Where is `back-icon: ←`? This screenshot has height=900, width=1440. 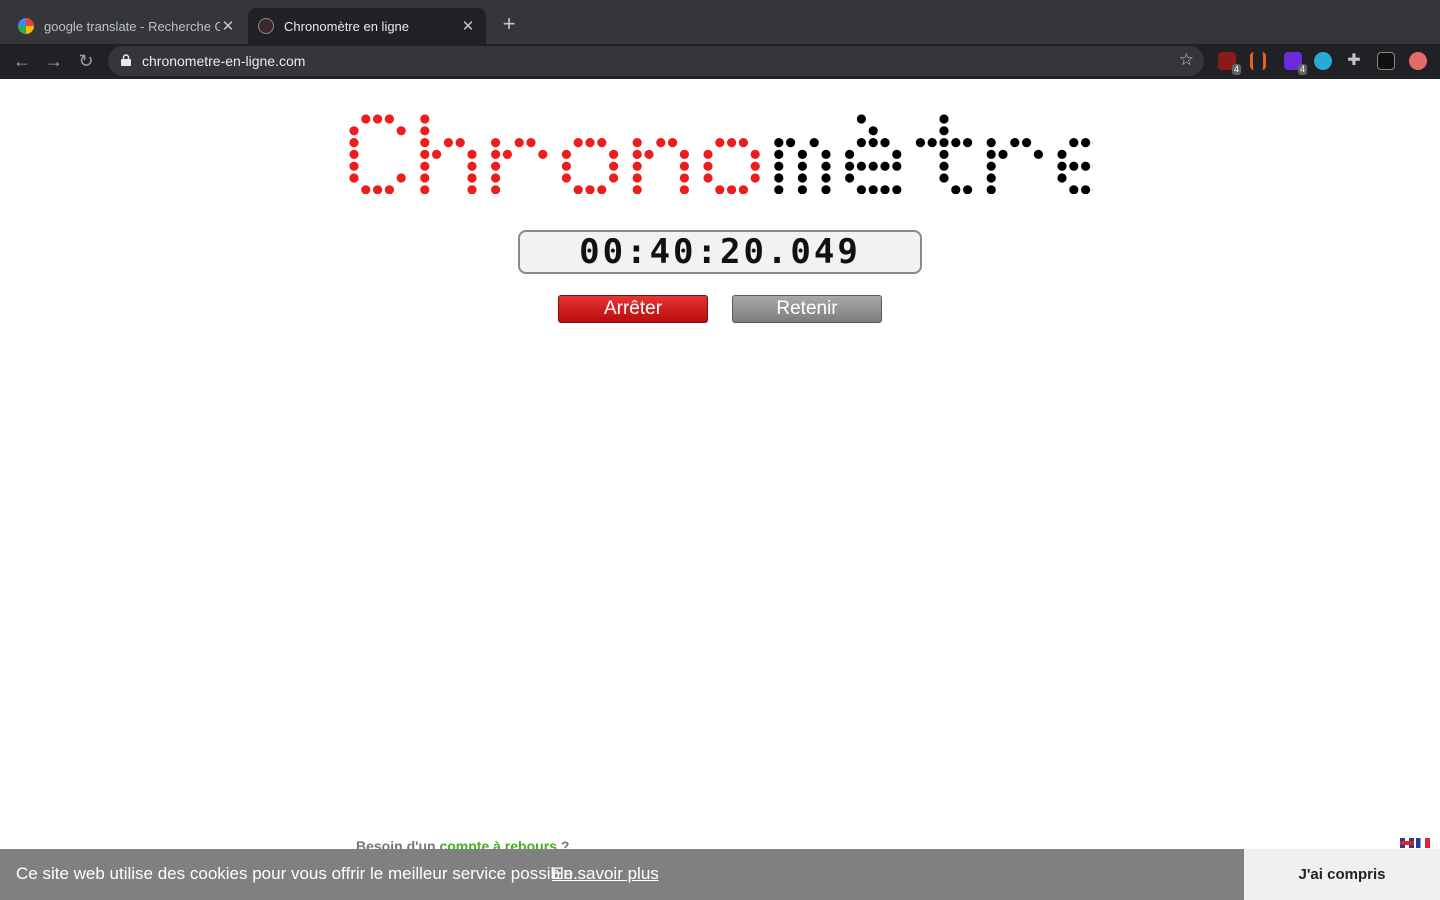 back-icon: ← is located at coordinates (22, 61).